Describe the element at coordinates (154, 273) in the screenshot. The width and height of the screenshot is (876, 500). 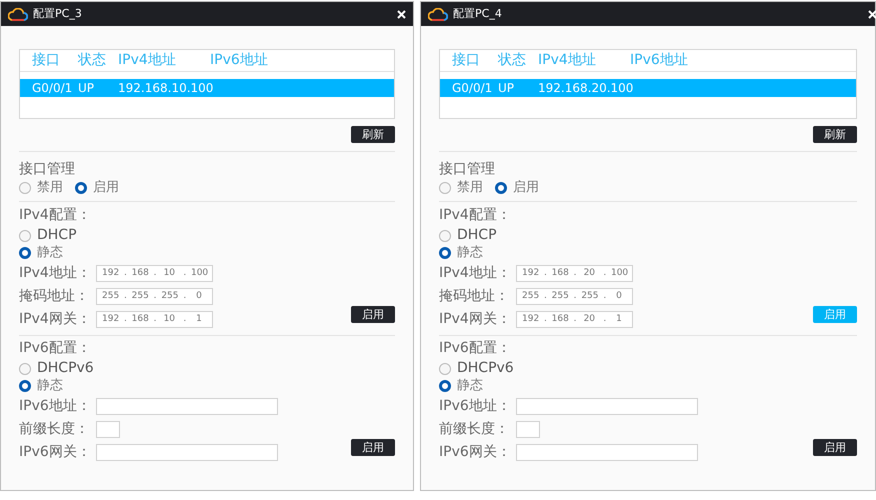
I see `ip-address-field: 192 . 168 . 10 . 100` at that location.